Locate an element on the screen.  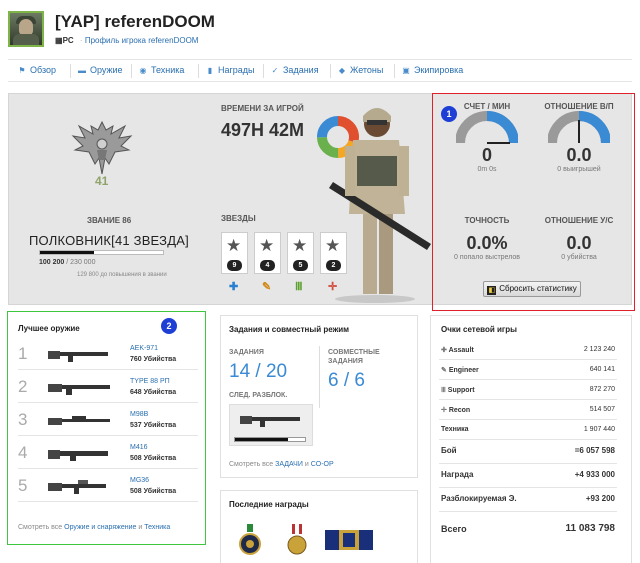
weapon-name: TYPE 88 РП is located at coordinates (150, 381).